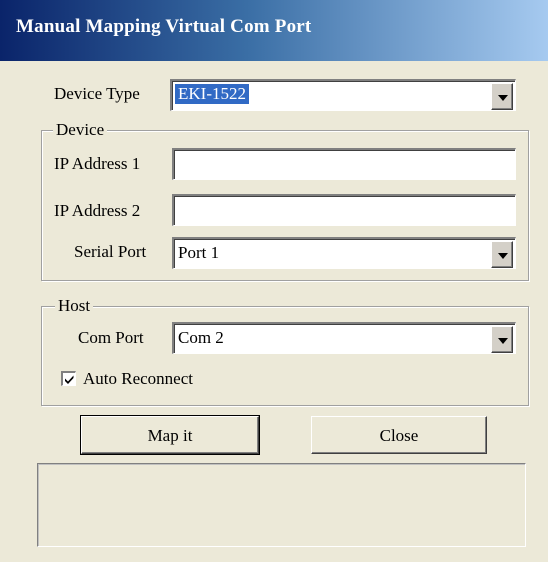 Image resolution: width=553 pixels, height=562 pixels. I want to click on close-button: Close, so click(399, 435).